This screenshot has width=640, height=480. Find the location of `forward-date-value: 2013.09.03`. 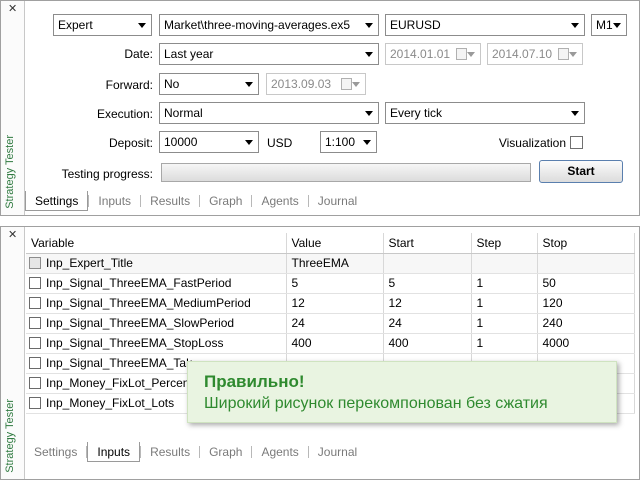

forward-date-value: 2013.09.03 is located at coordinates (301, 84).